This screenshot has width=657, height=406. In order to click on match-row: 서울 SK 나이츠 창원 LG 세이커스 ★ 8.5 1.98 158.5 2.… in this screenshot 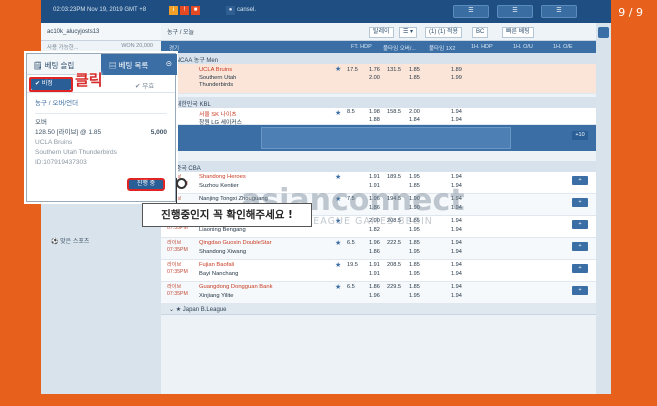, I will do `click(378, 117)`.